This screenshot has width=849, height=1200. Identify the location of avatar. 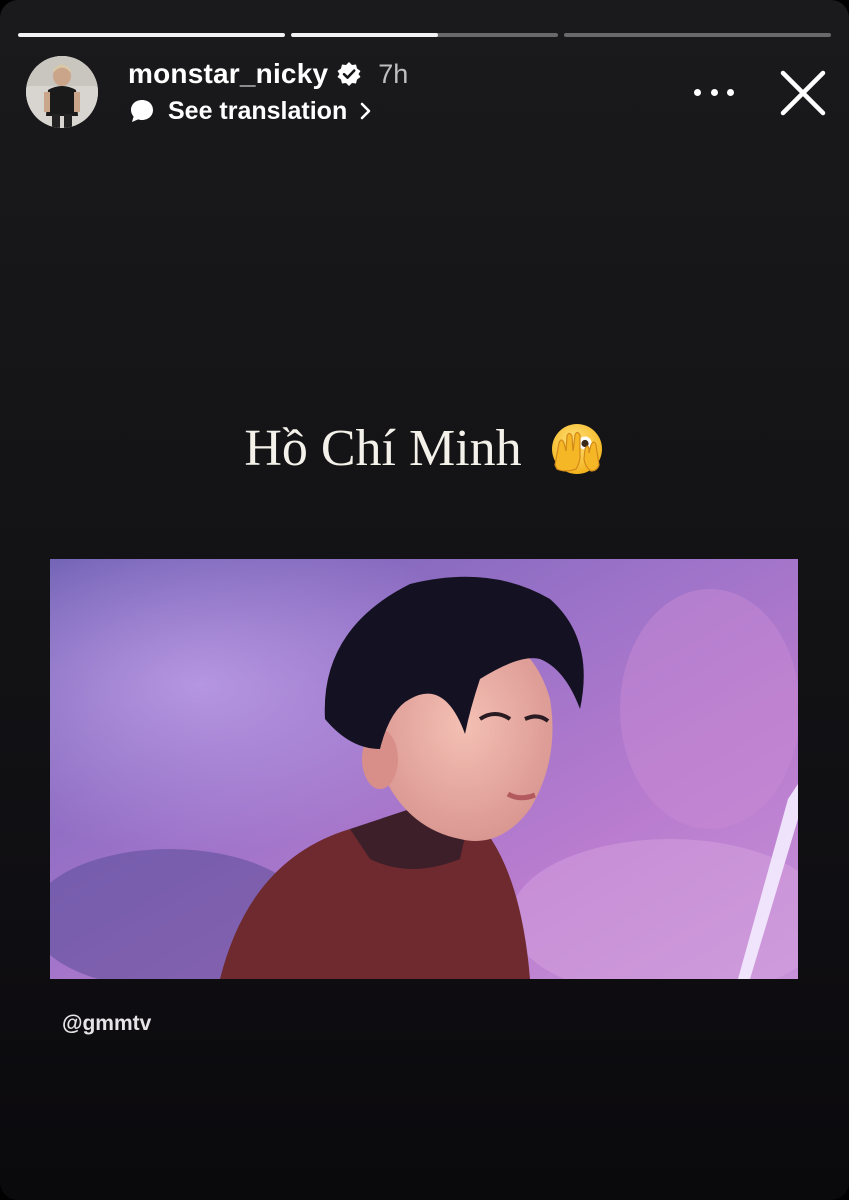
(62, 92).